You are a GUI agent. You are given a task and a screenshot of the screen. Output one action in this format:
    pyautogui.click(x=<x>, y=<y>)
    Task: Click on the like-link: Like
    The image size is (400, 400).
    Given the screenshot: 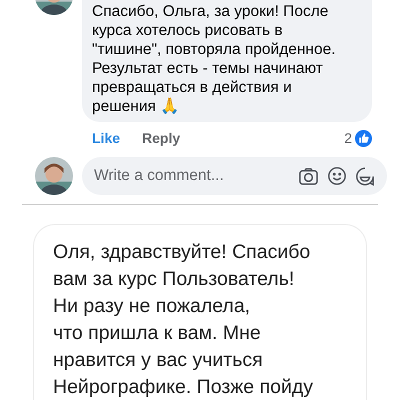 What is the action you would take?
    pyautogui.click(x=106, y=138)
    